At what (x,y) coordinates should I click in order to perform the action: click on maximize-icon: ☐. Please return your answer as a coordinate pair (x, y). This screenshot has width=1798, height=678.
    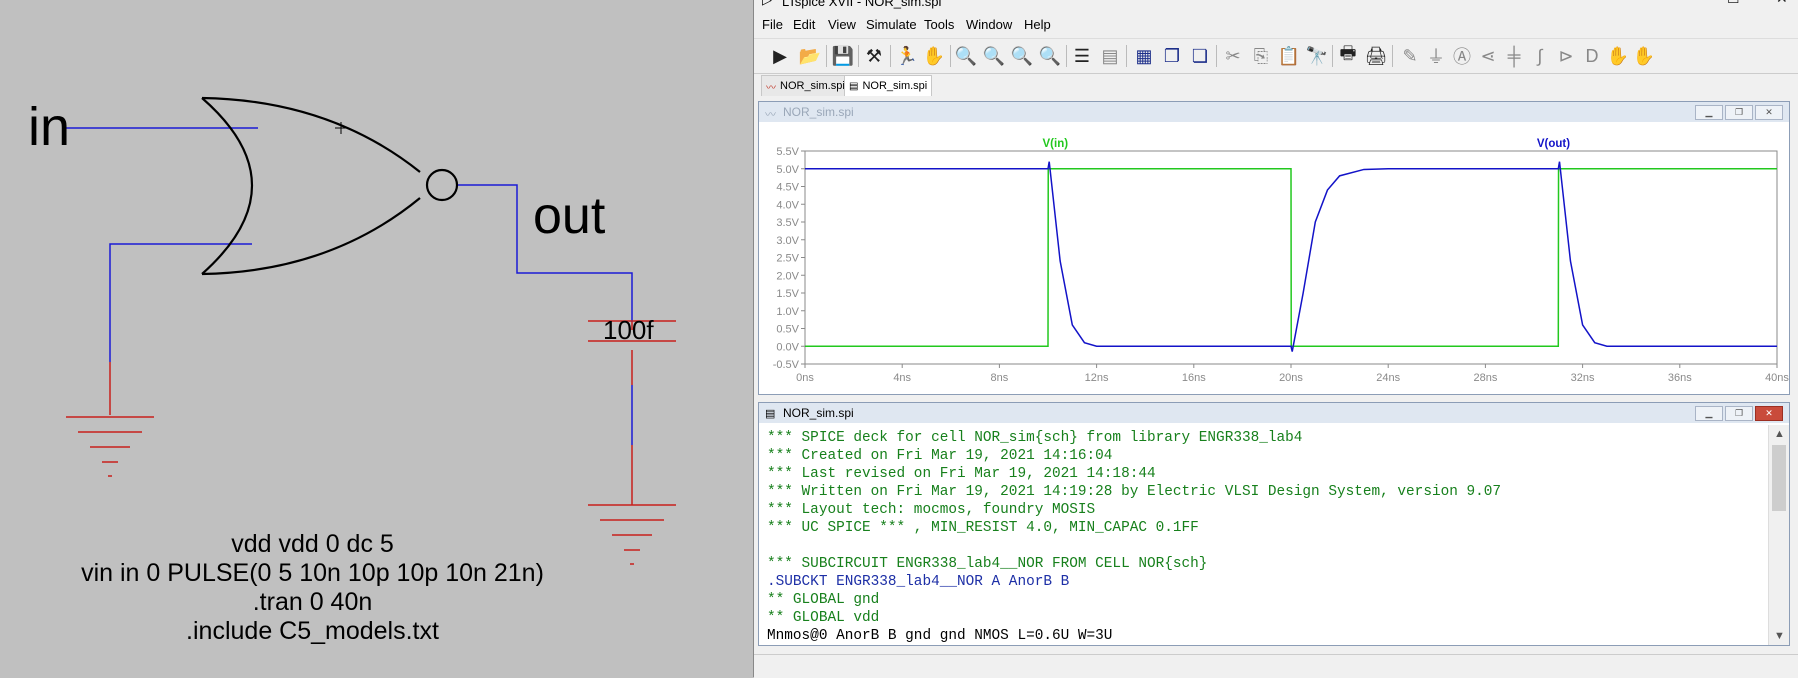
    Looking at the image, I should click on (1733, 3).